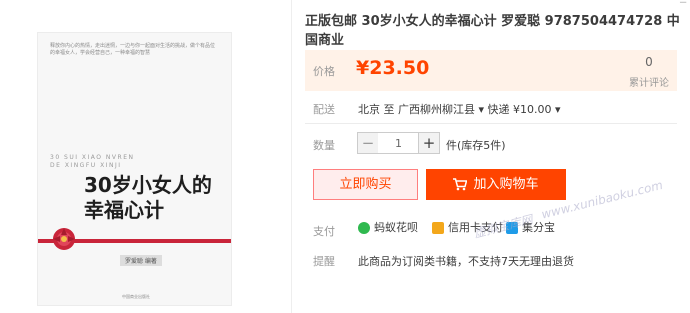  I want to click on book-cover-title: 30岁小女人的 幸福心计, so click(148, 198).